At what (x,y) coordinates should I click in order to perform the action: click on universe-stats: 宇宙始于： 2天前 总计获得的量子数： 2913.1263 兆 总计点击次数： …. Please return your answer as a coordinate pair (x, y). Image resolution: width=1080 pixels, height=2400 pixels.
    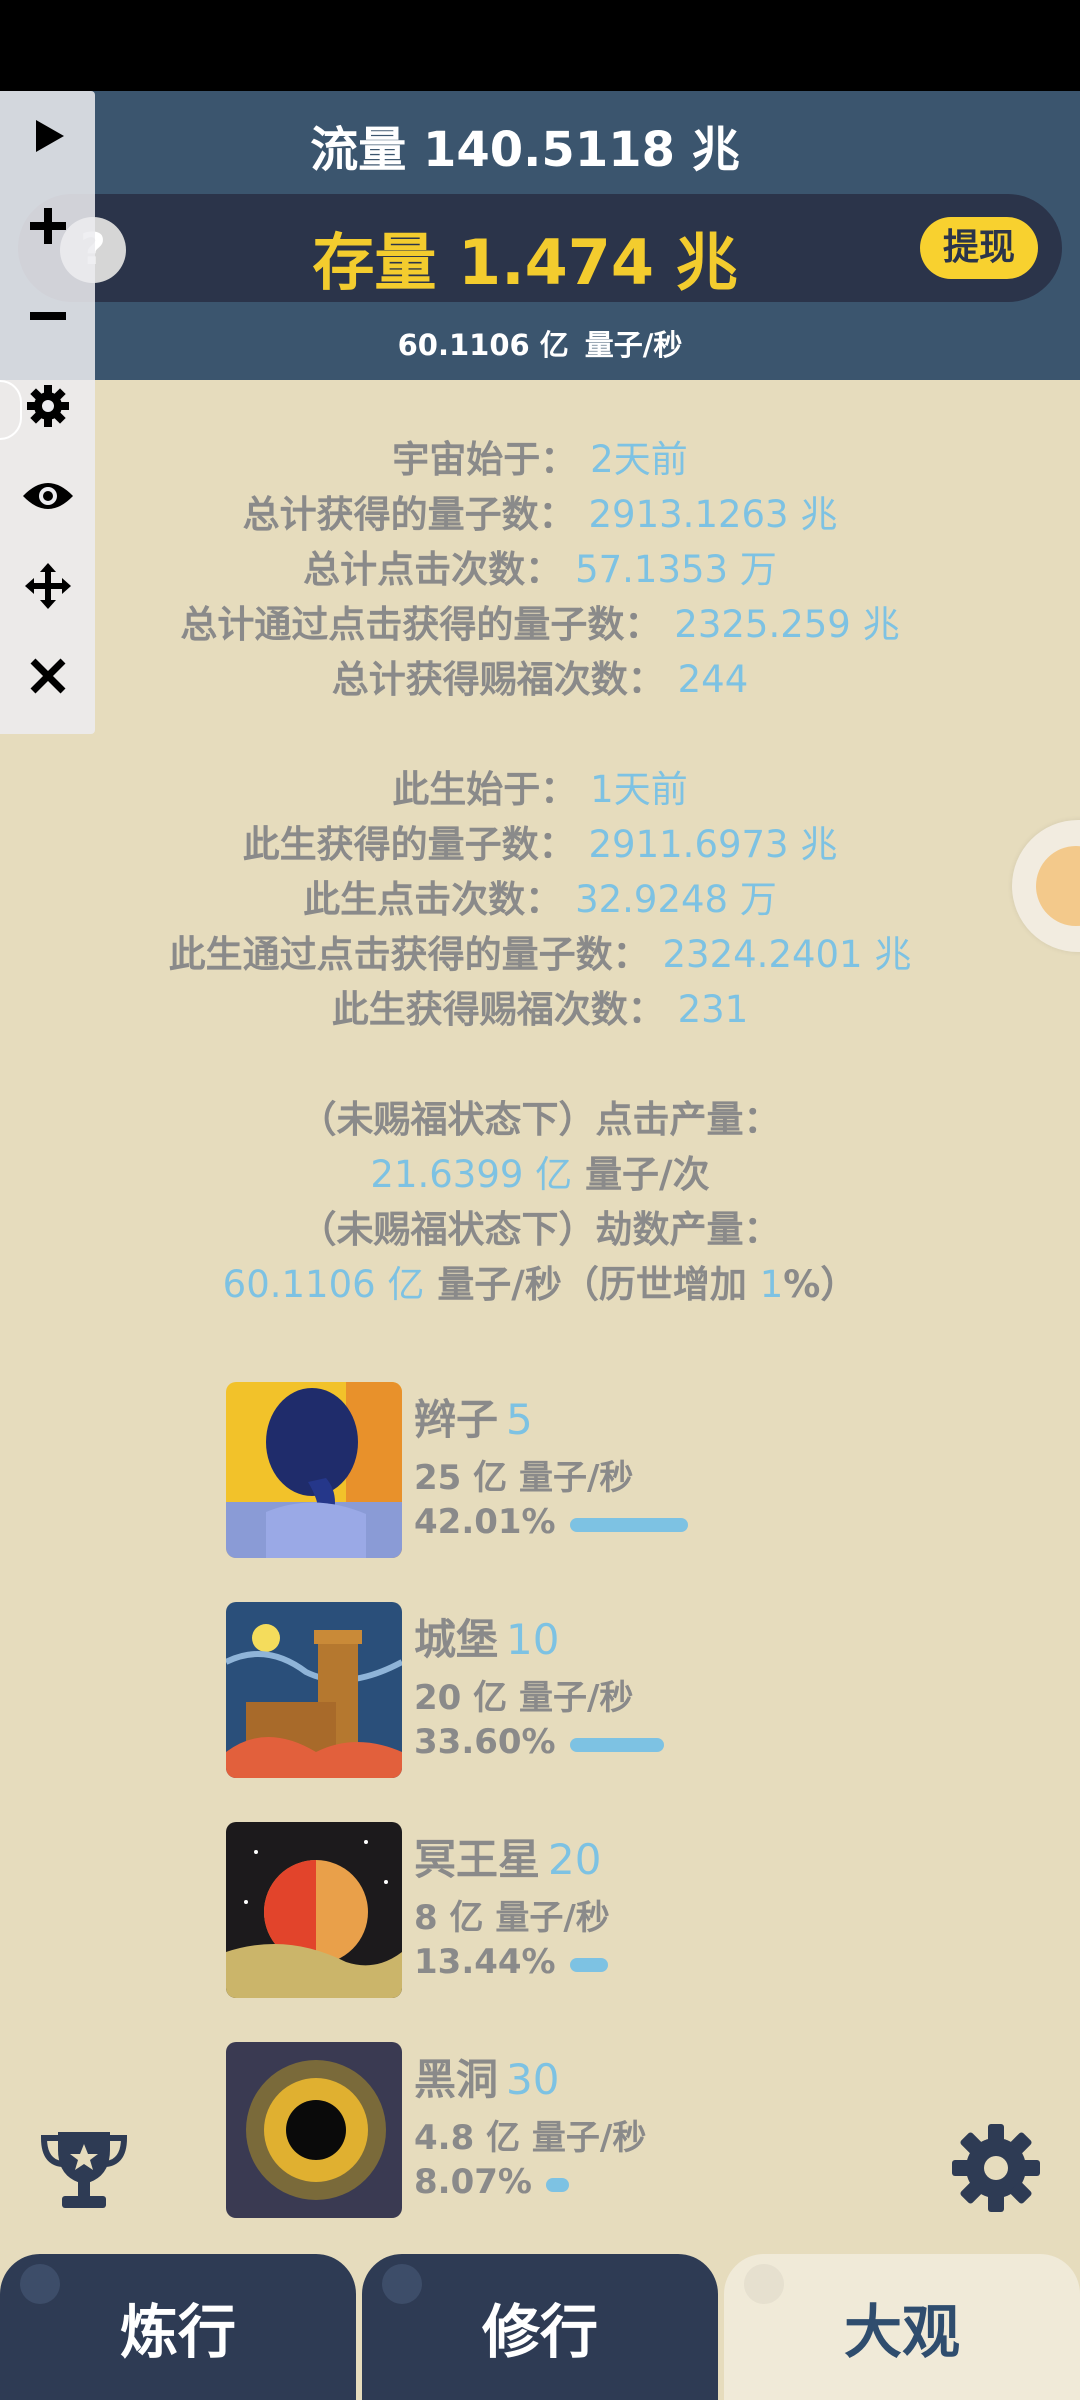
    Looking at the image, I should click on (540, 569).